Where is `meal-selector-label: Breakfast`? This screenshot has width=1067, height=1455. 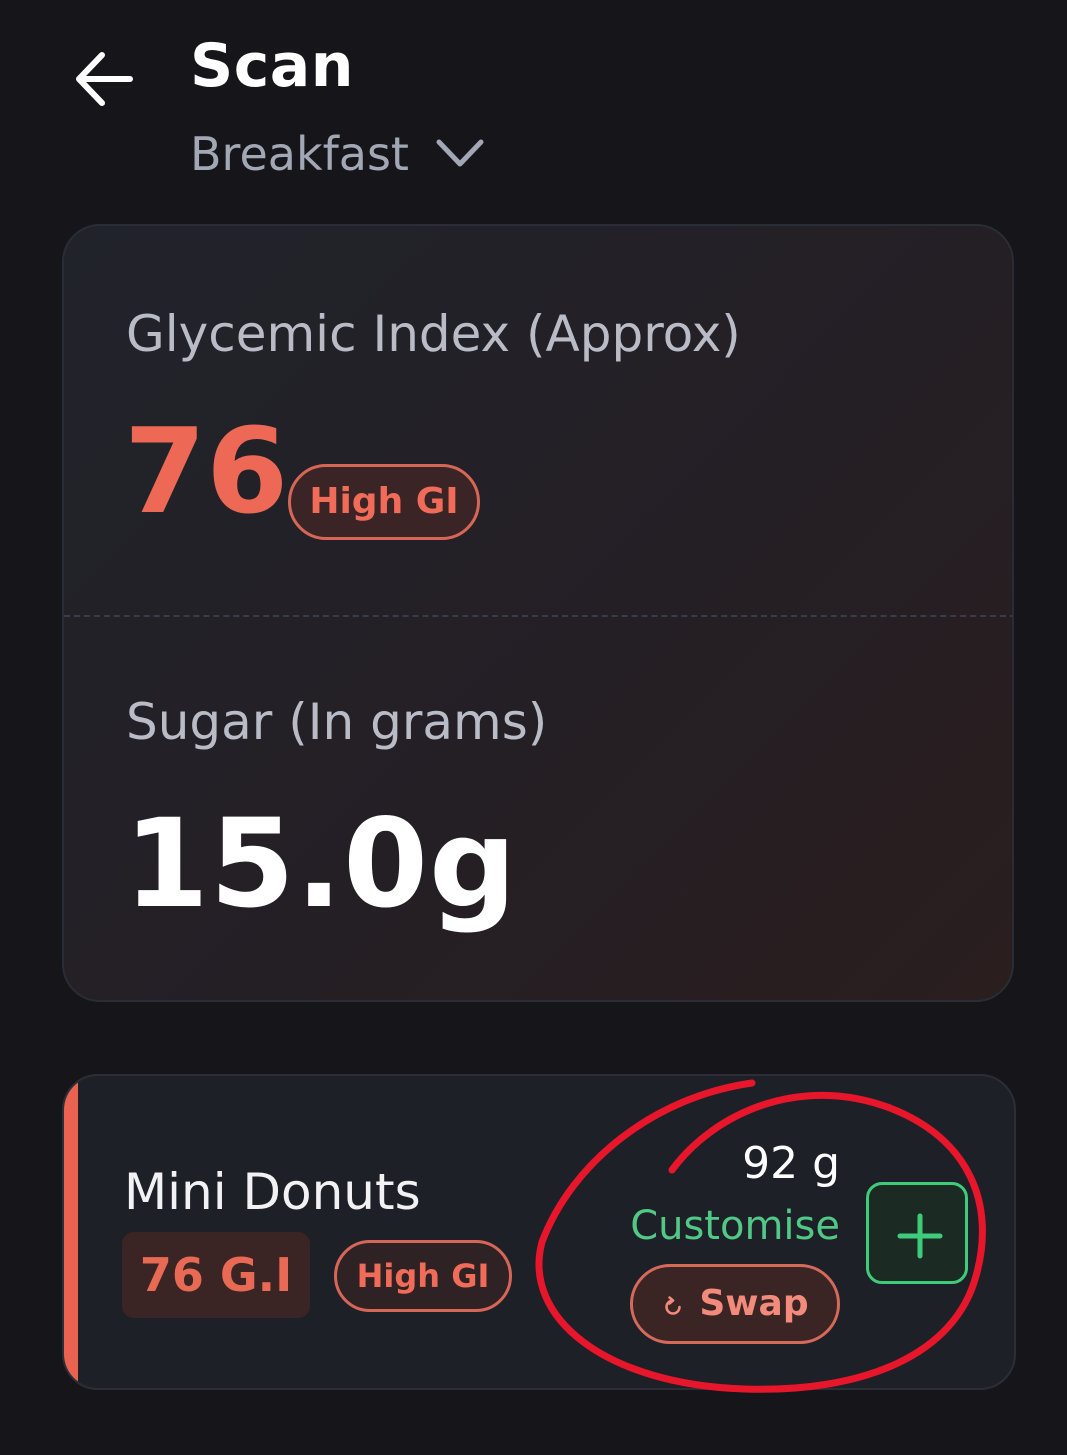 meal-selector-label: Breakfast is located at coordinates (299, 154).